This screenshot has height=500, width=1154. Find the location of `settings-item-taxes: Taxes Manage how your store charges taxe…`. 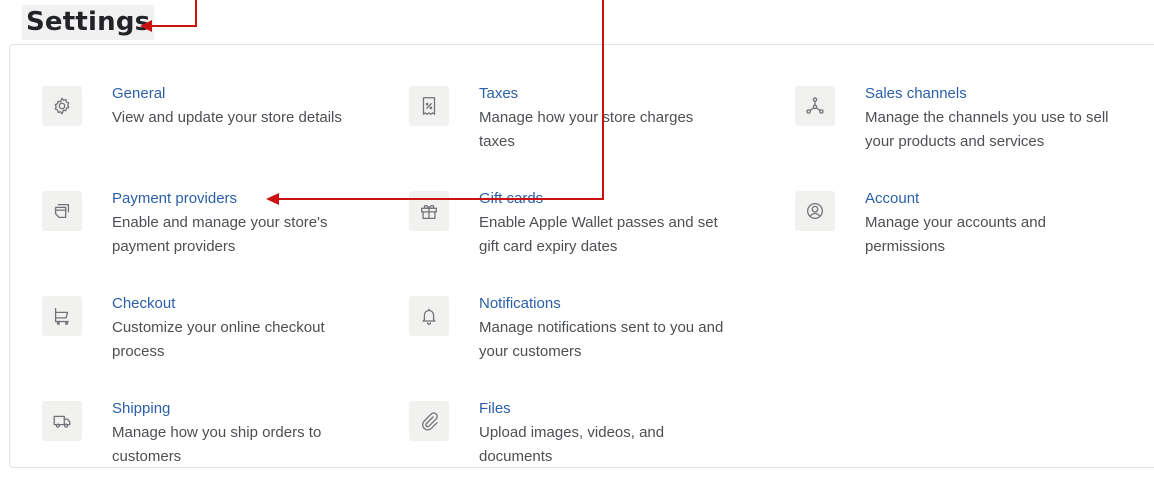

settings-item-taxes: Taxes Manage how your store charges taxe… is located at coordinates (569, 128).